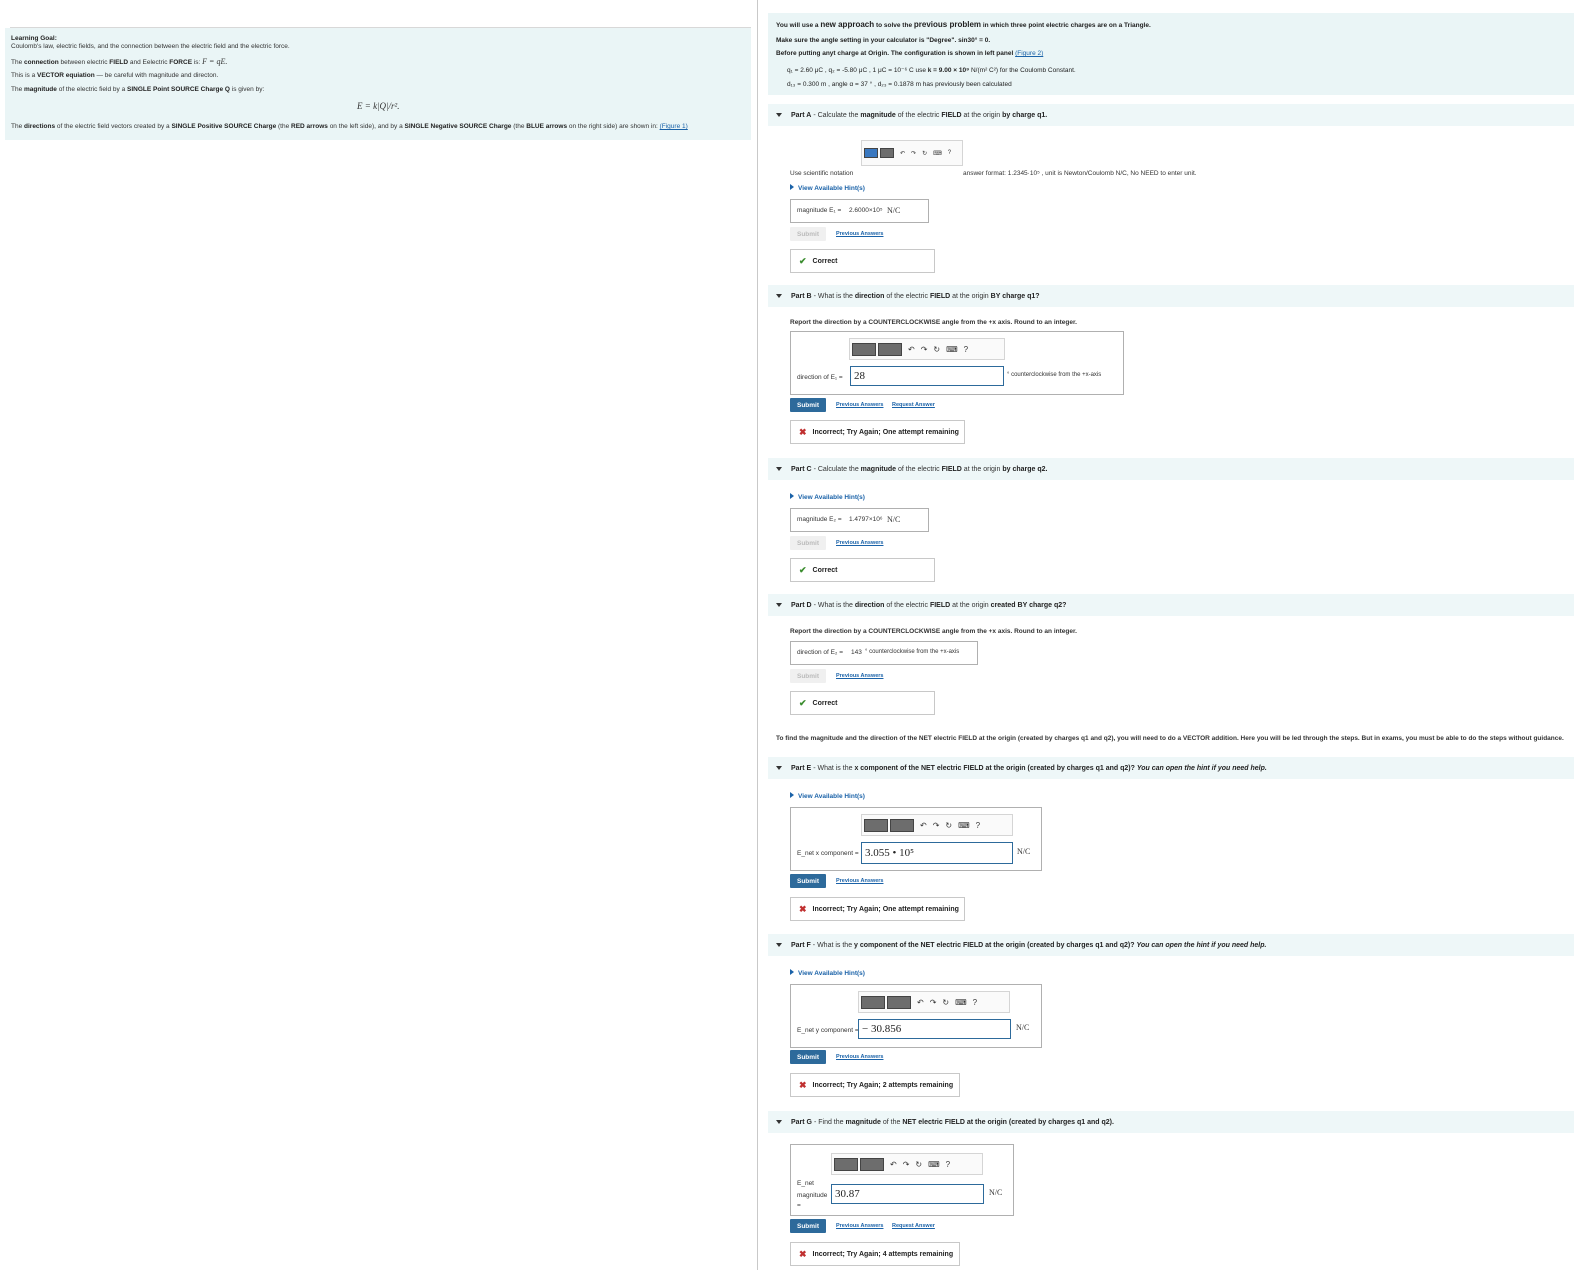 Image resolution: width=1574 pixels, height=1270 pixels. What do you see at coordinates (1024, 851) in the screenshot?
I see `answer-unit-e: N/C` at bounding box center [1024, 851].